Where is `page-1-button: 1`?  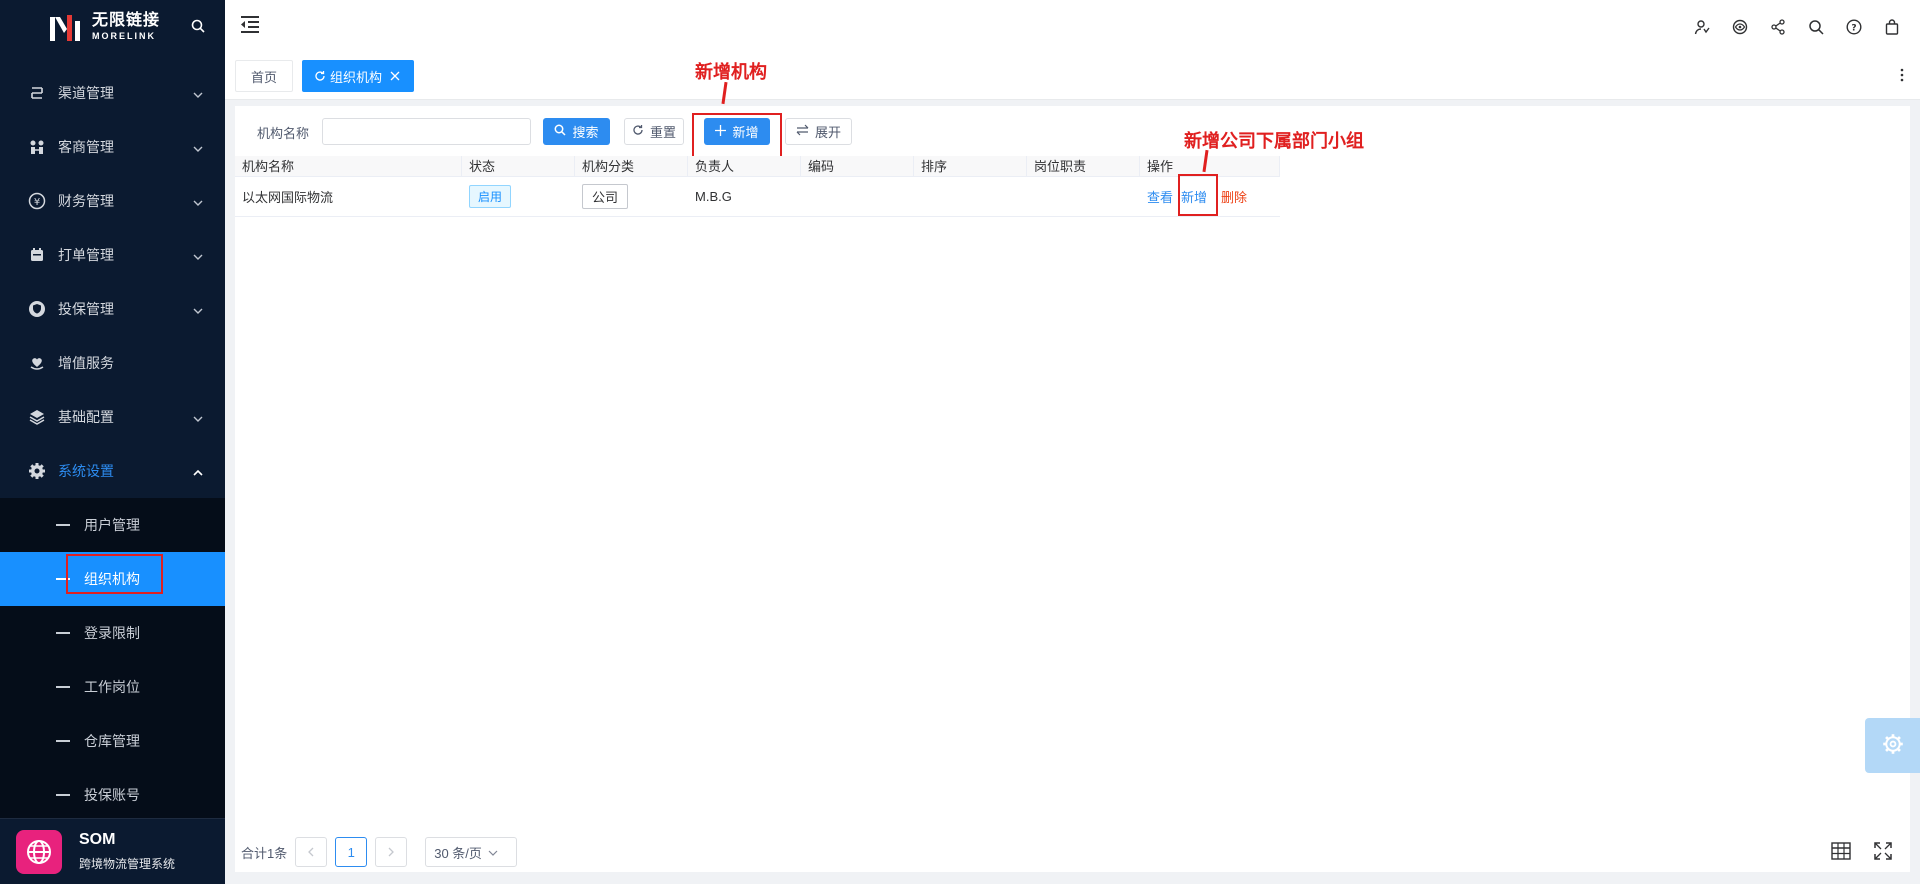 page-1-button: 1 is located at coordinates (351, 852).